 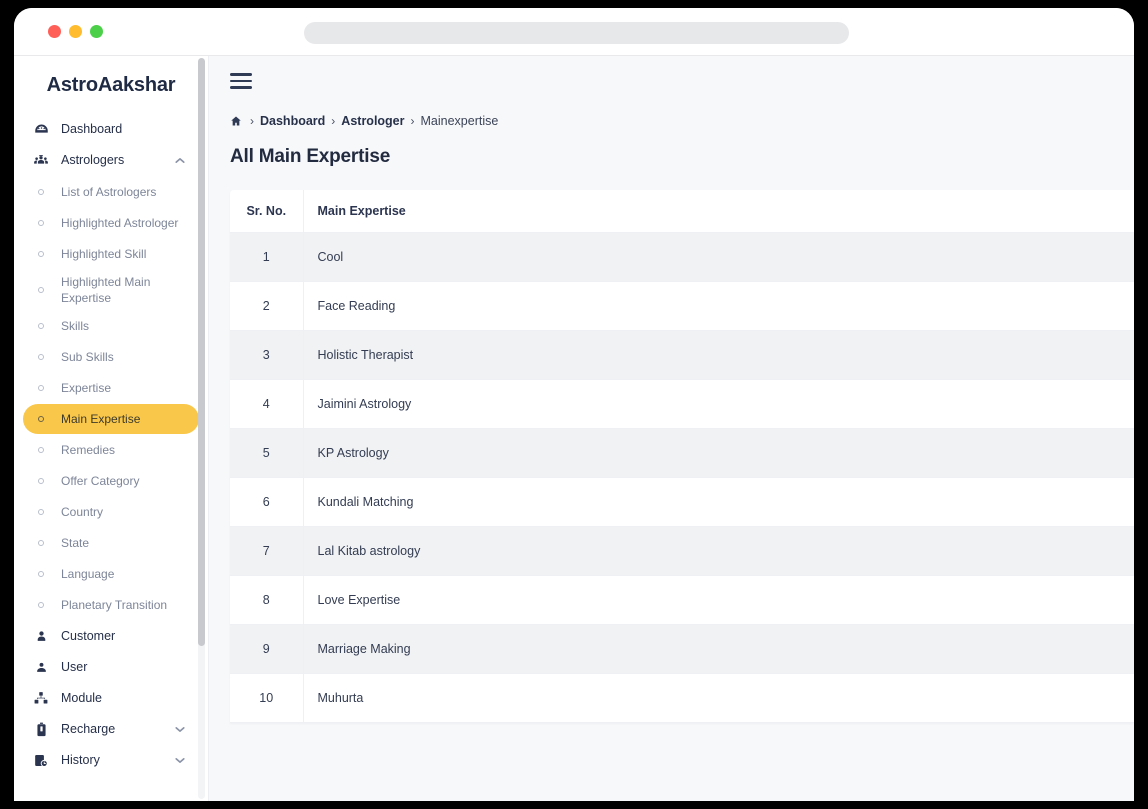 What do you see at coordinates (41, 760) in the screenshot?
I see `history-clock-icon` at bounding box center [41, 760].